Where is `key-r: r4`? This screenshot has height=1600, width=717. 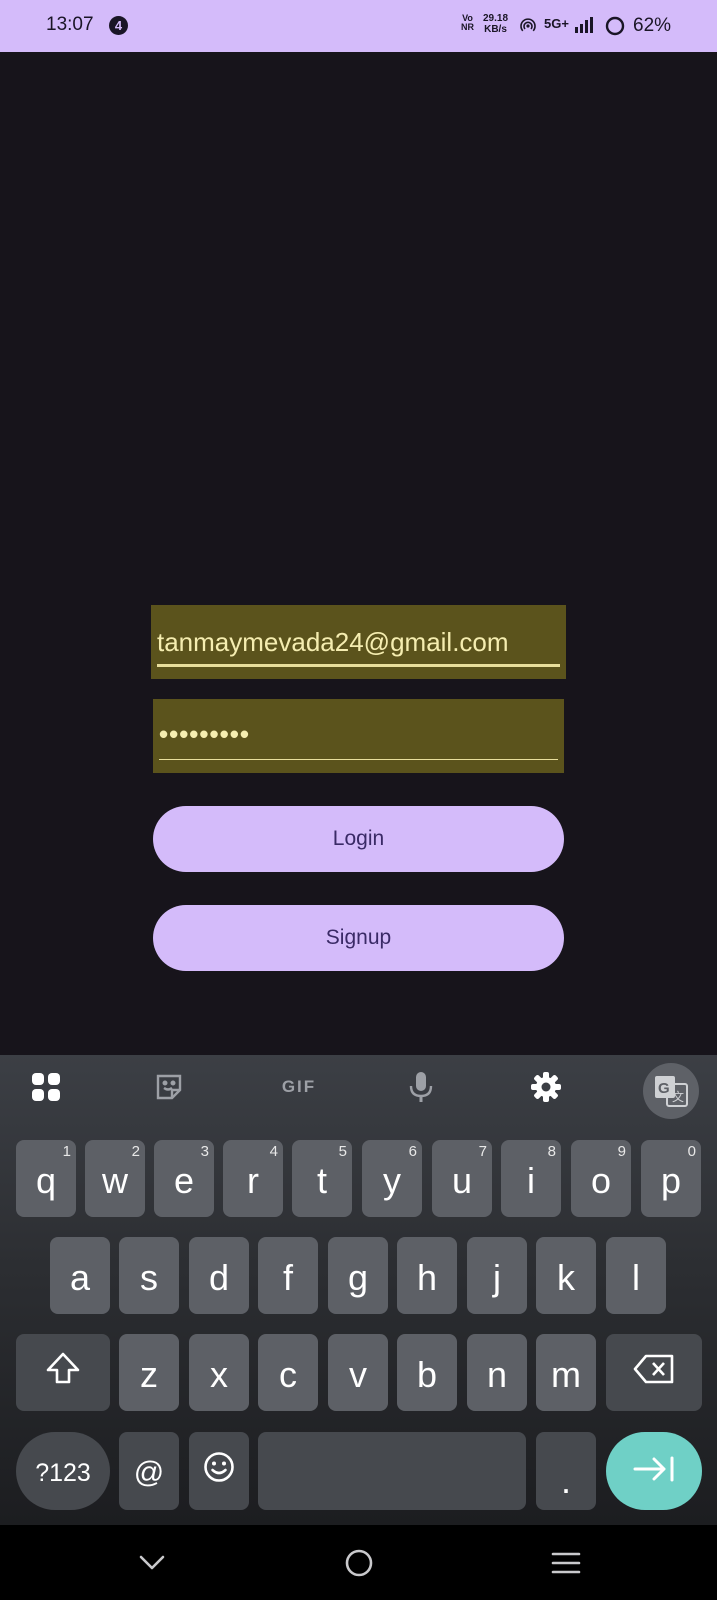
key-r: r4 is located at coordinates (253, 1178).